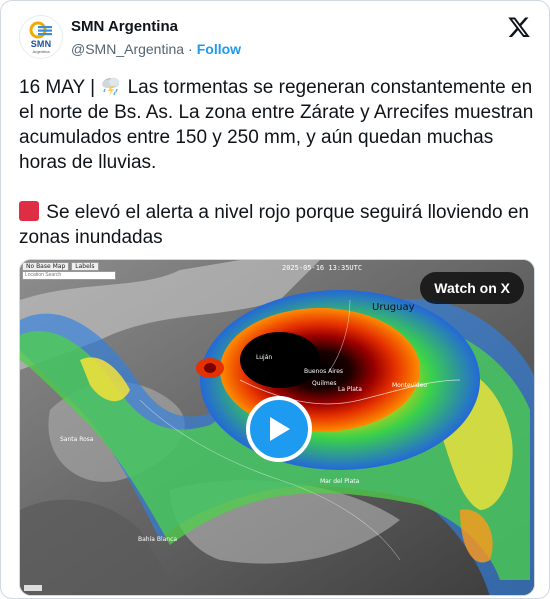 This screenshot has height=599, width=550. Describe the element at coordinates (41, 44) in the screenshot. I see `avatar-logo-text: SMN` at that location.